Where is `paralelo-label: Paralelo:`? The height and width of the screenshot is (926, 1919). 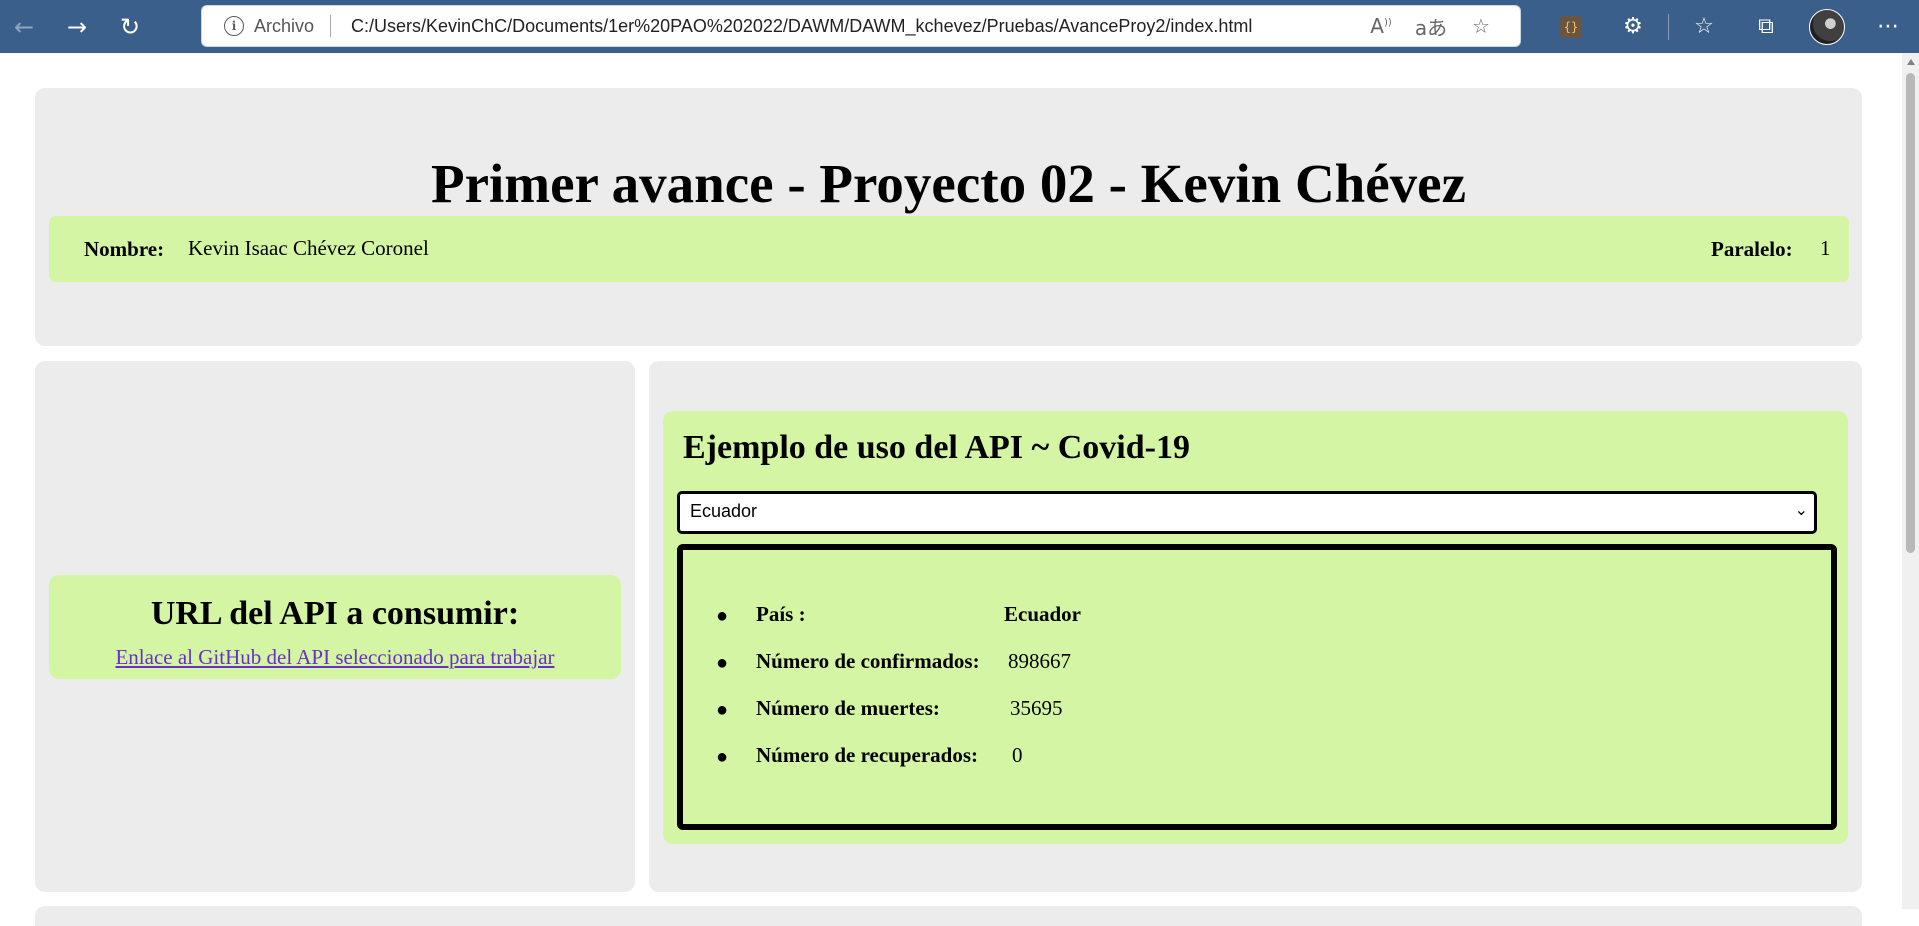
paralelo-label: Paralelo: is located at coordinates (1752, 249).